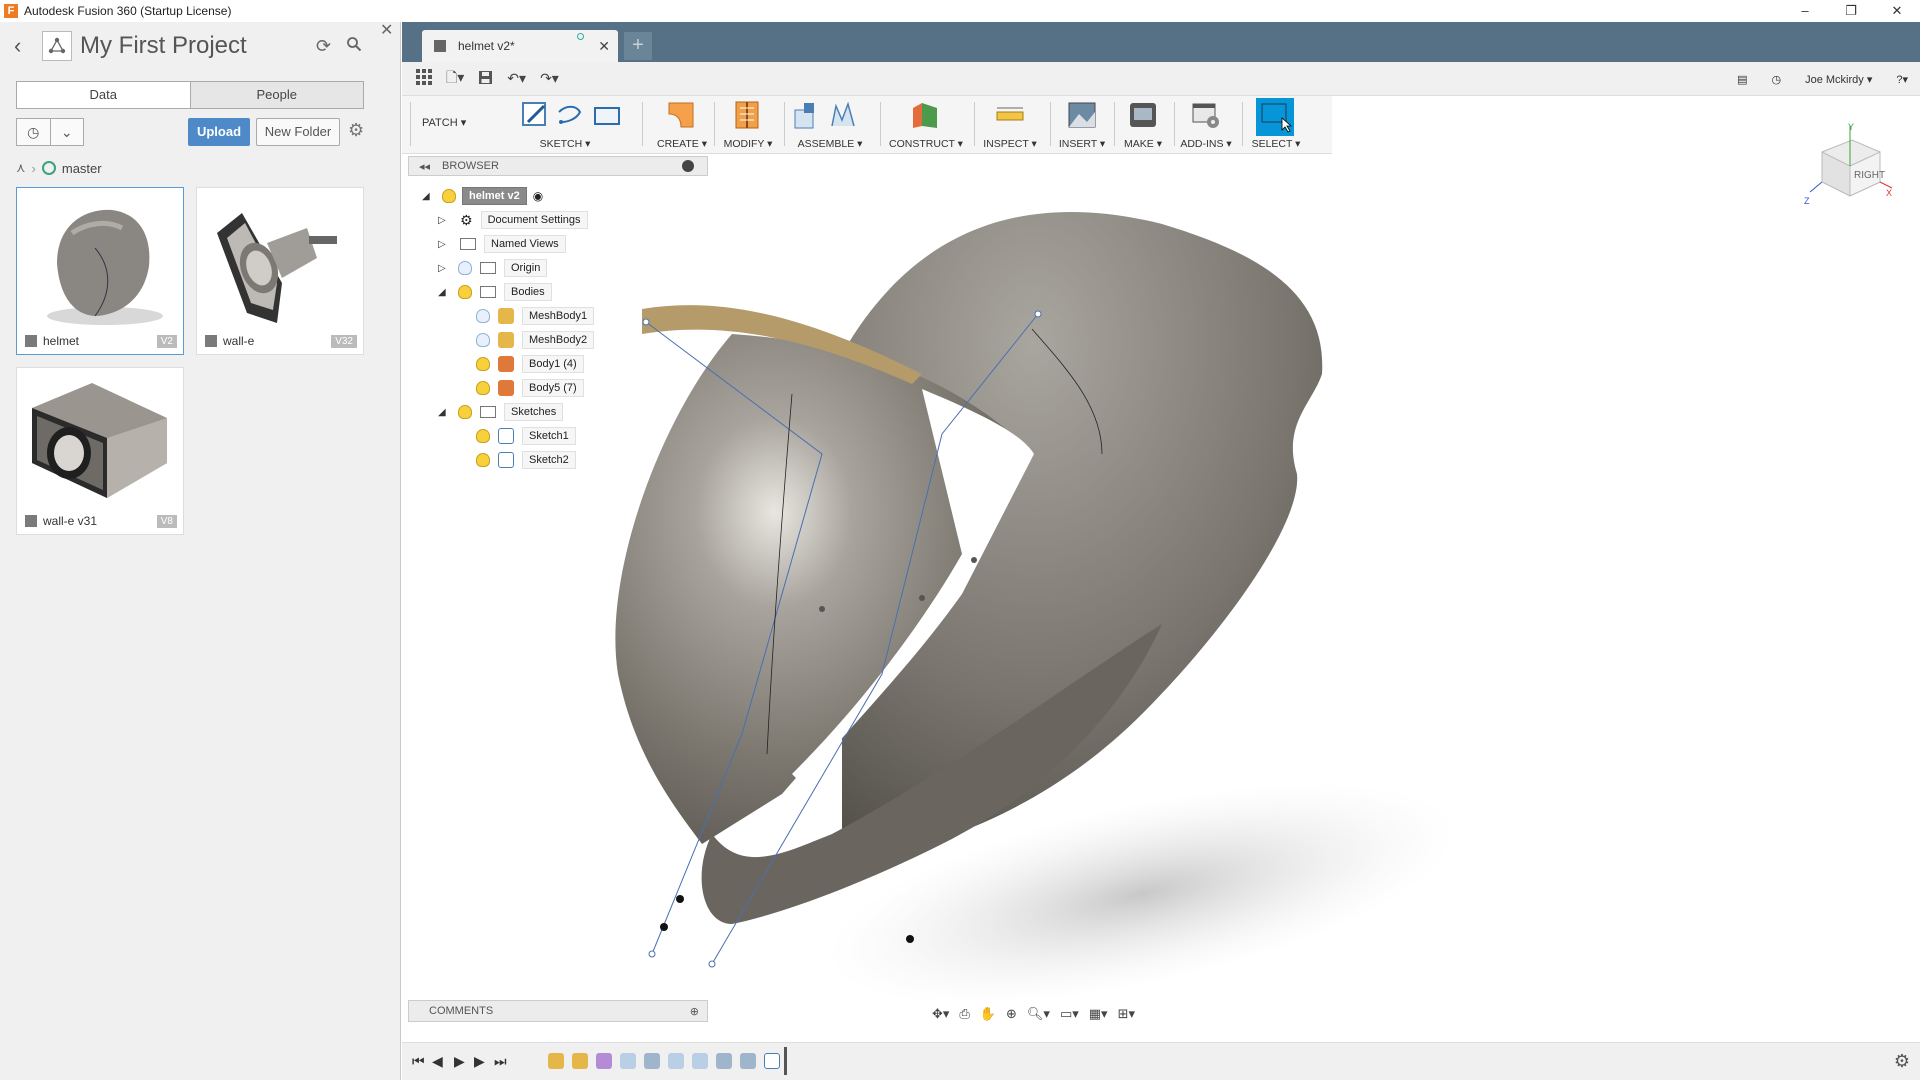 Image resolution: width=1920 pixels, height=1080 pixels. I want to click on tree-item-origin: ▷ Origin, so click(493, 268).